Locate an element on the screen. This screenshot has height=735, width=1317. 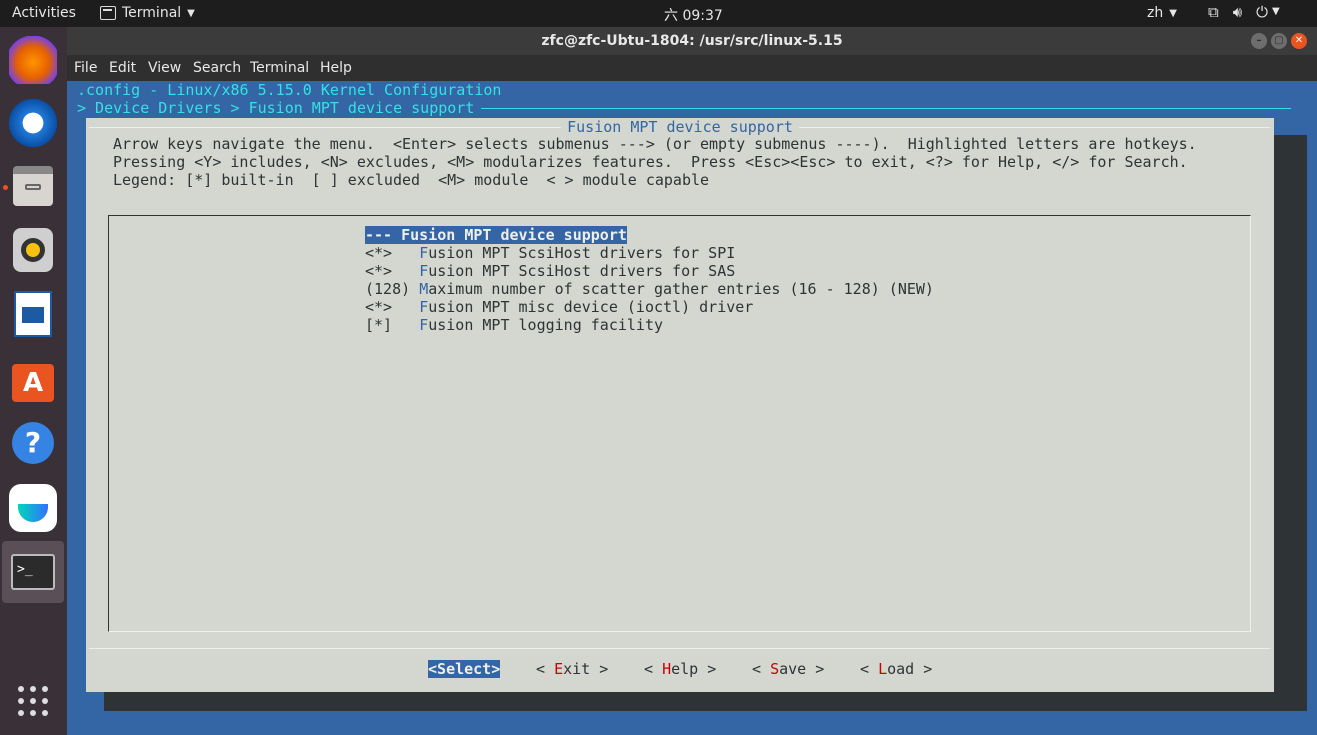
input-method-menu: zh ▼ is located at coordinates (1162, 13).